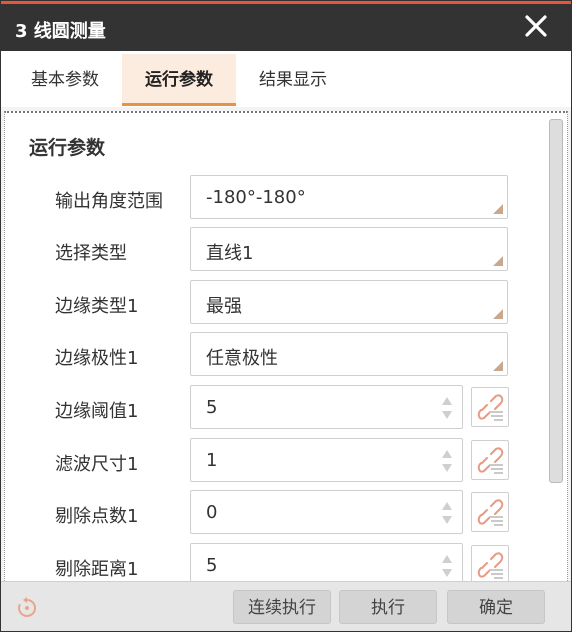  What do you see at coordinates (179, 80) in the screenshot?
I see `tab-run-params: 运行参数` at bounding box center [179, 80].